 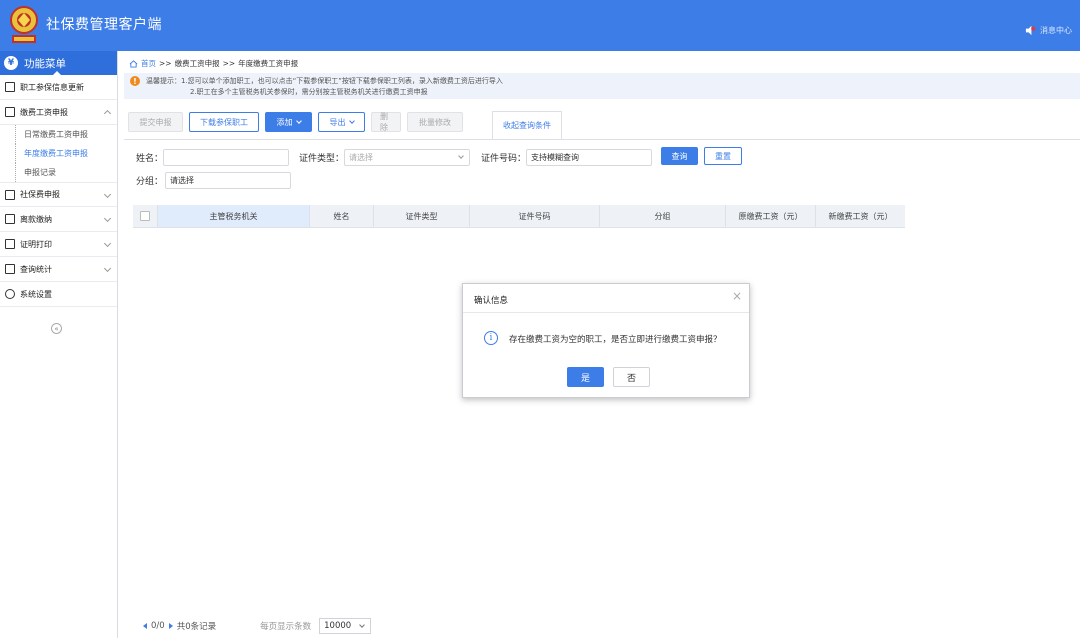 I want to click on next-page-icon, so click(x=170, y=626).